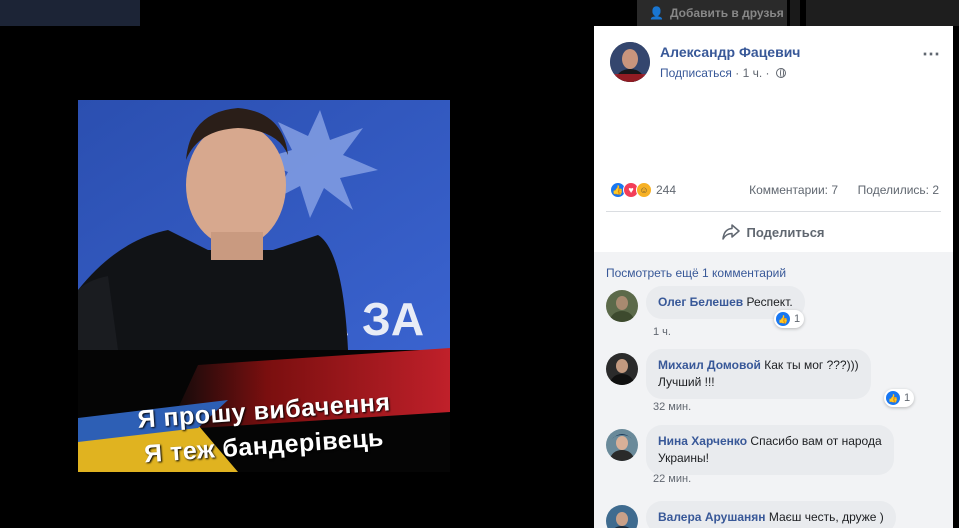  I want to click on add-friend-button: 👤 Добавить в друзья, so click(712, 13).